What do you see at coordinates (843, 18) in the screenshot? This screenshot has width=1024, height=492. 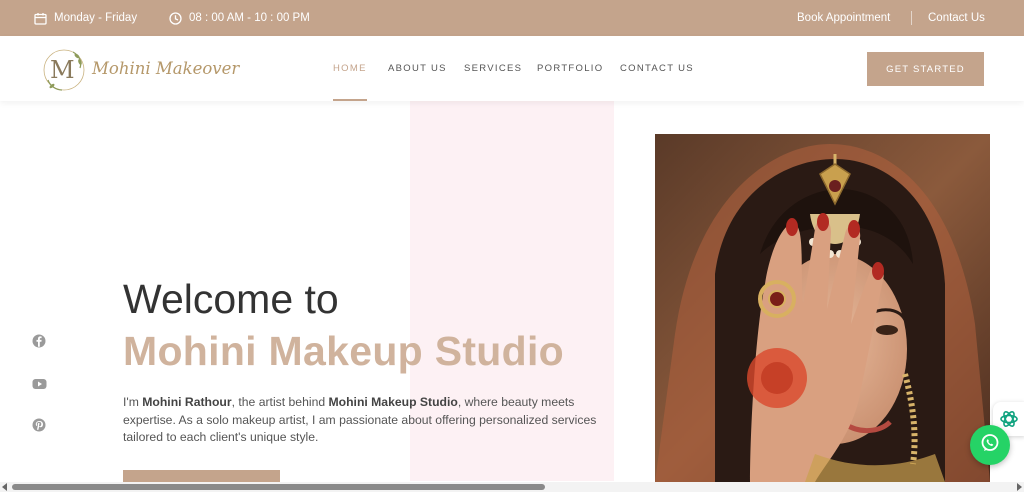 I see `book-appointment-link: Book Appointment` at bounding box center [843, 18].